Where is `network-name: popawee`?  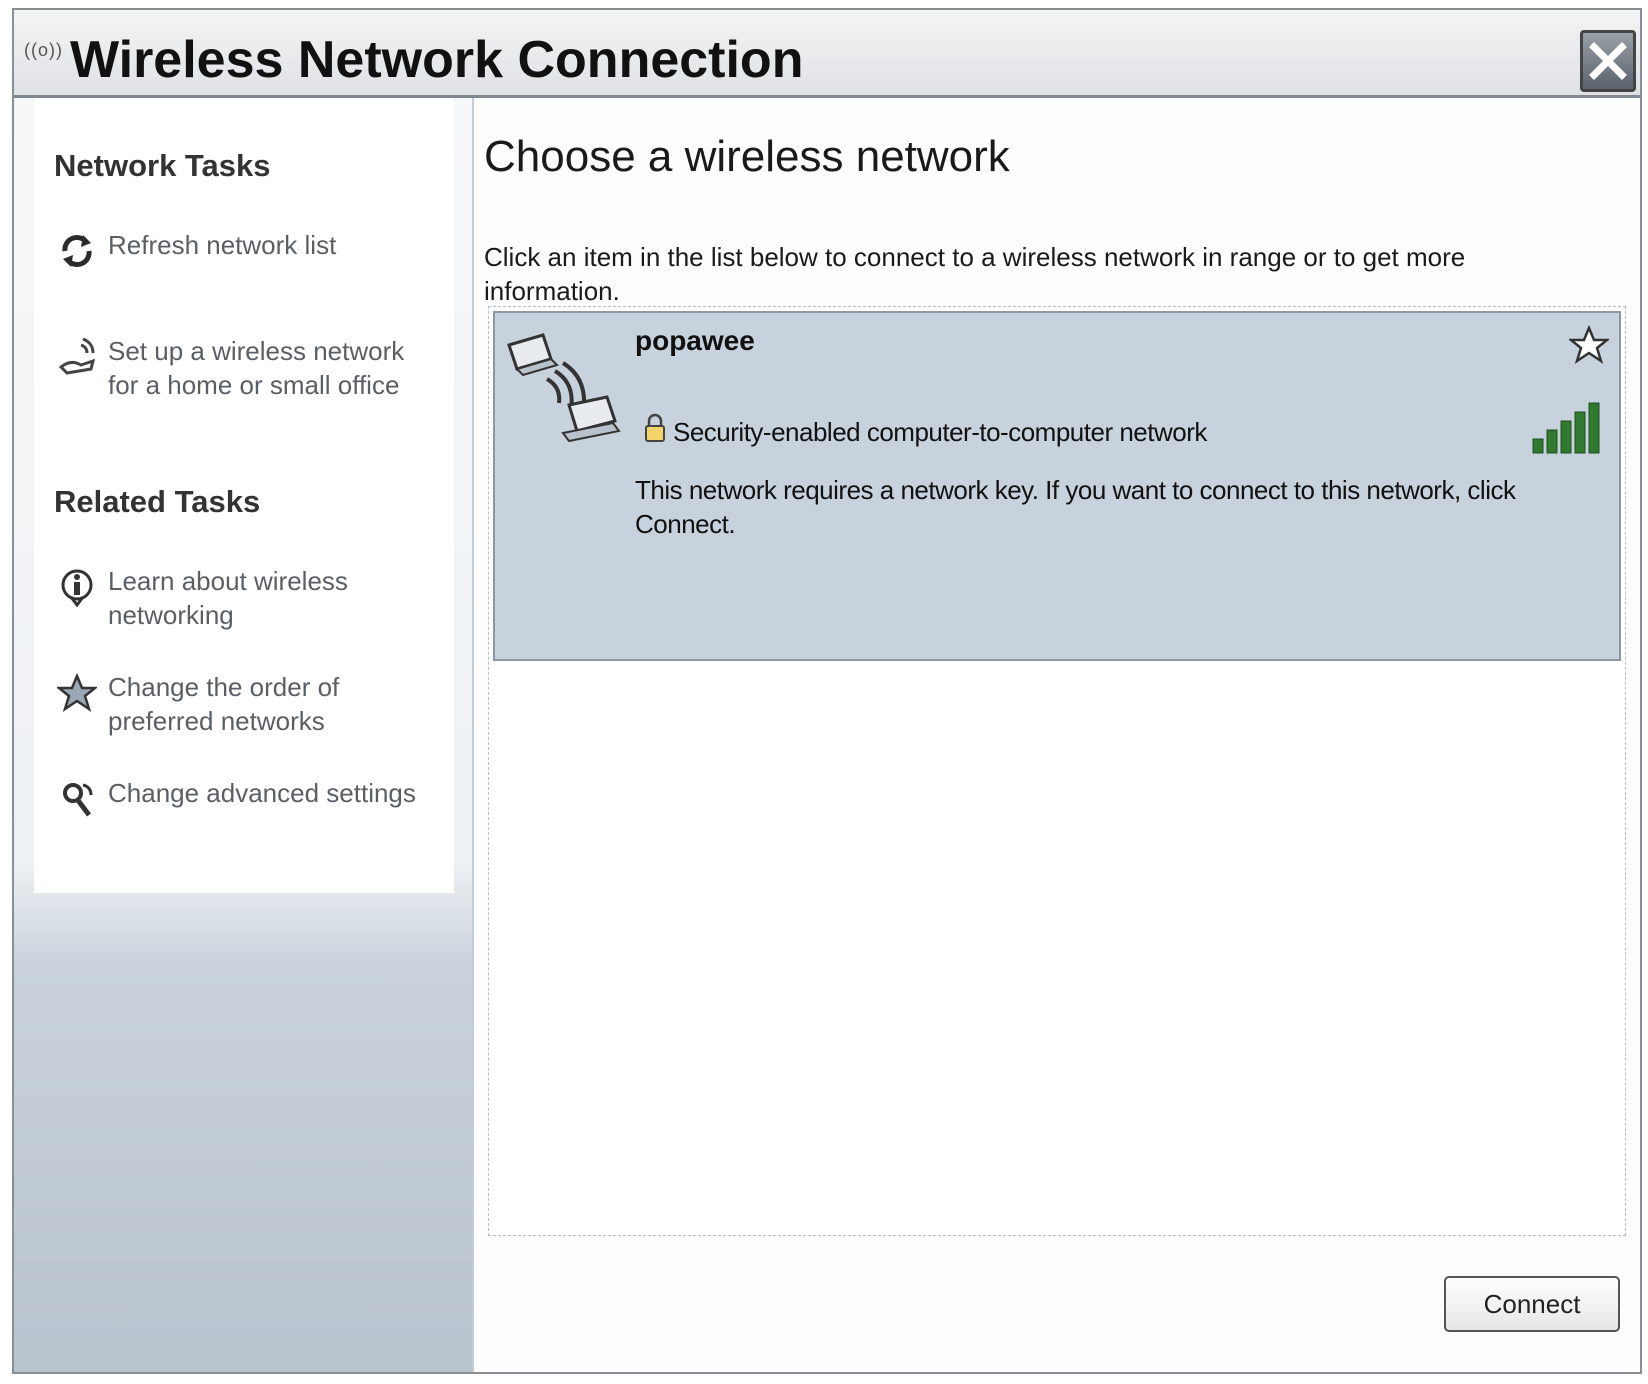 network-name: popawee is located at coordinates (695, 340).